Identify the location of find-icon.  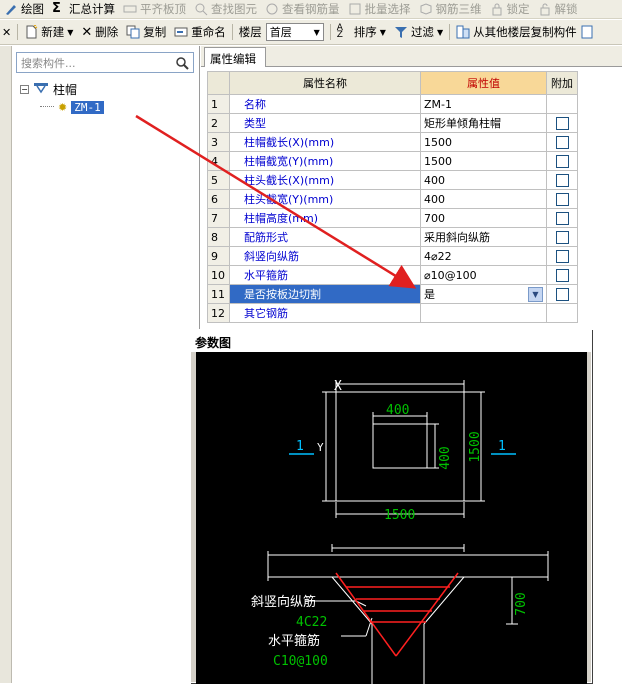
(201, 9).